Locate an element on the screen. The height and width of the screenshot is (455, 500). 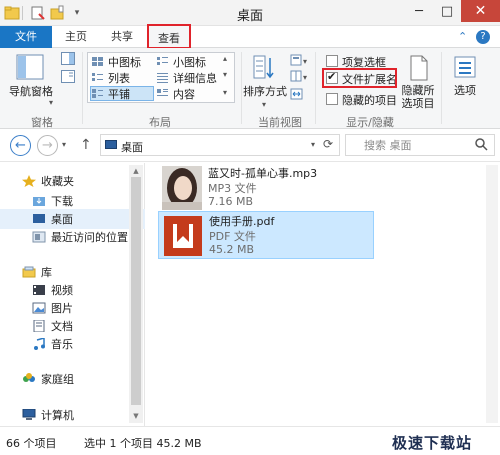
address-dropdown-icon: ▾ is located at coordinates (313, 144).